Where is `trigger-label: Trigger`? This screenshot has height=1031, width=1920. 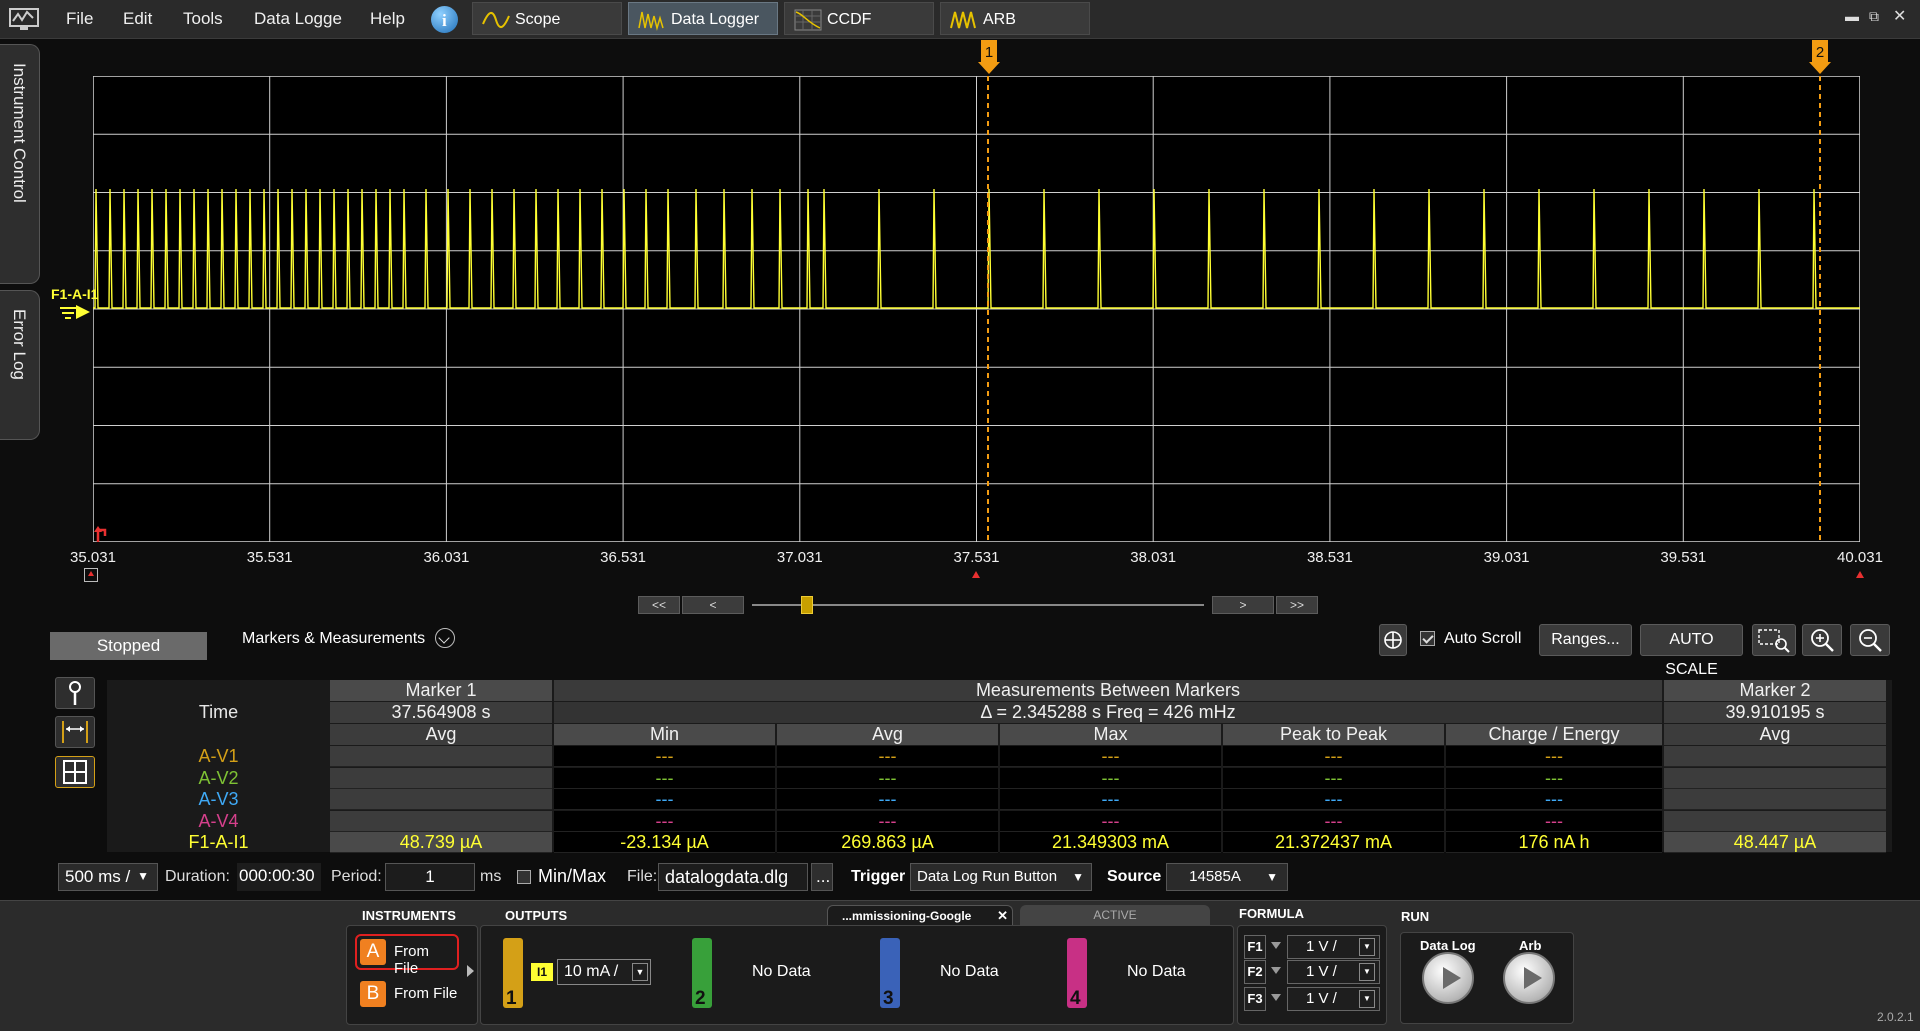 trigger-label: Trigger is located at coordinates (878, 876).